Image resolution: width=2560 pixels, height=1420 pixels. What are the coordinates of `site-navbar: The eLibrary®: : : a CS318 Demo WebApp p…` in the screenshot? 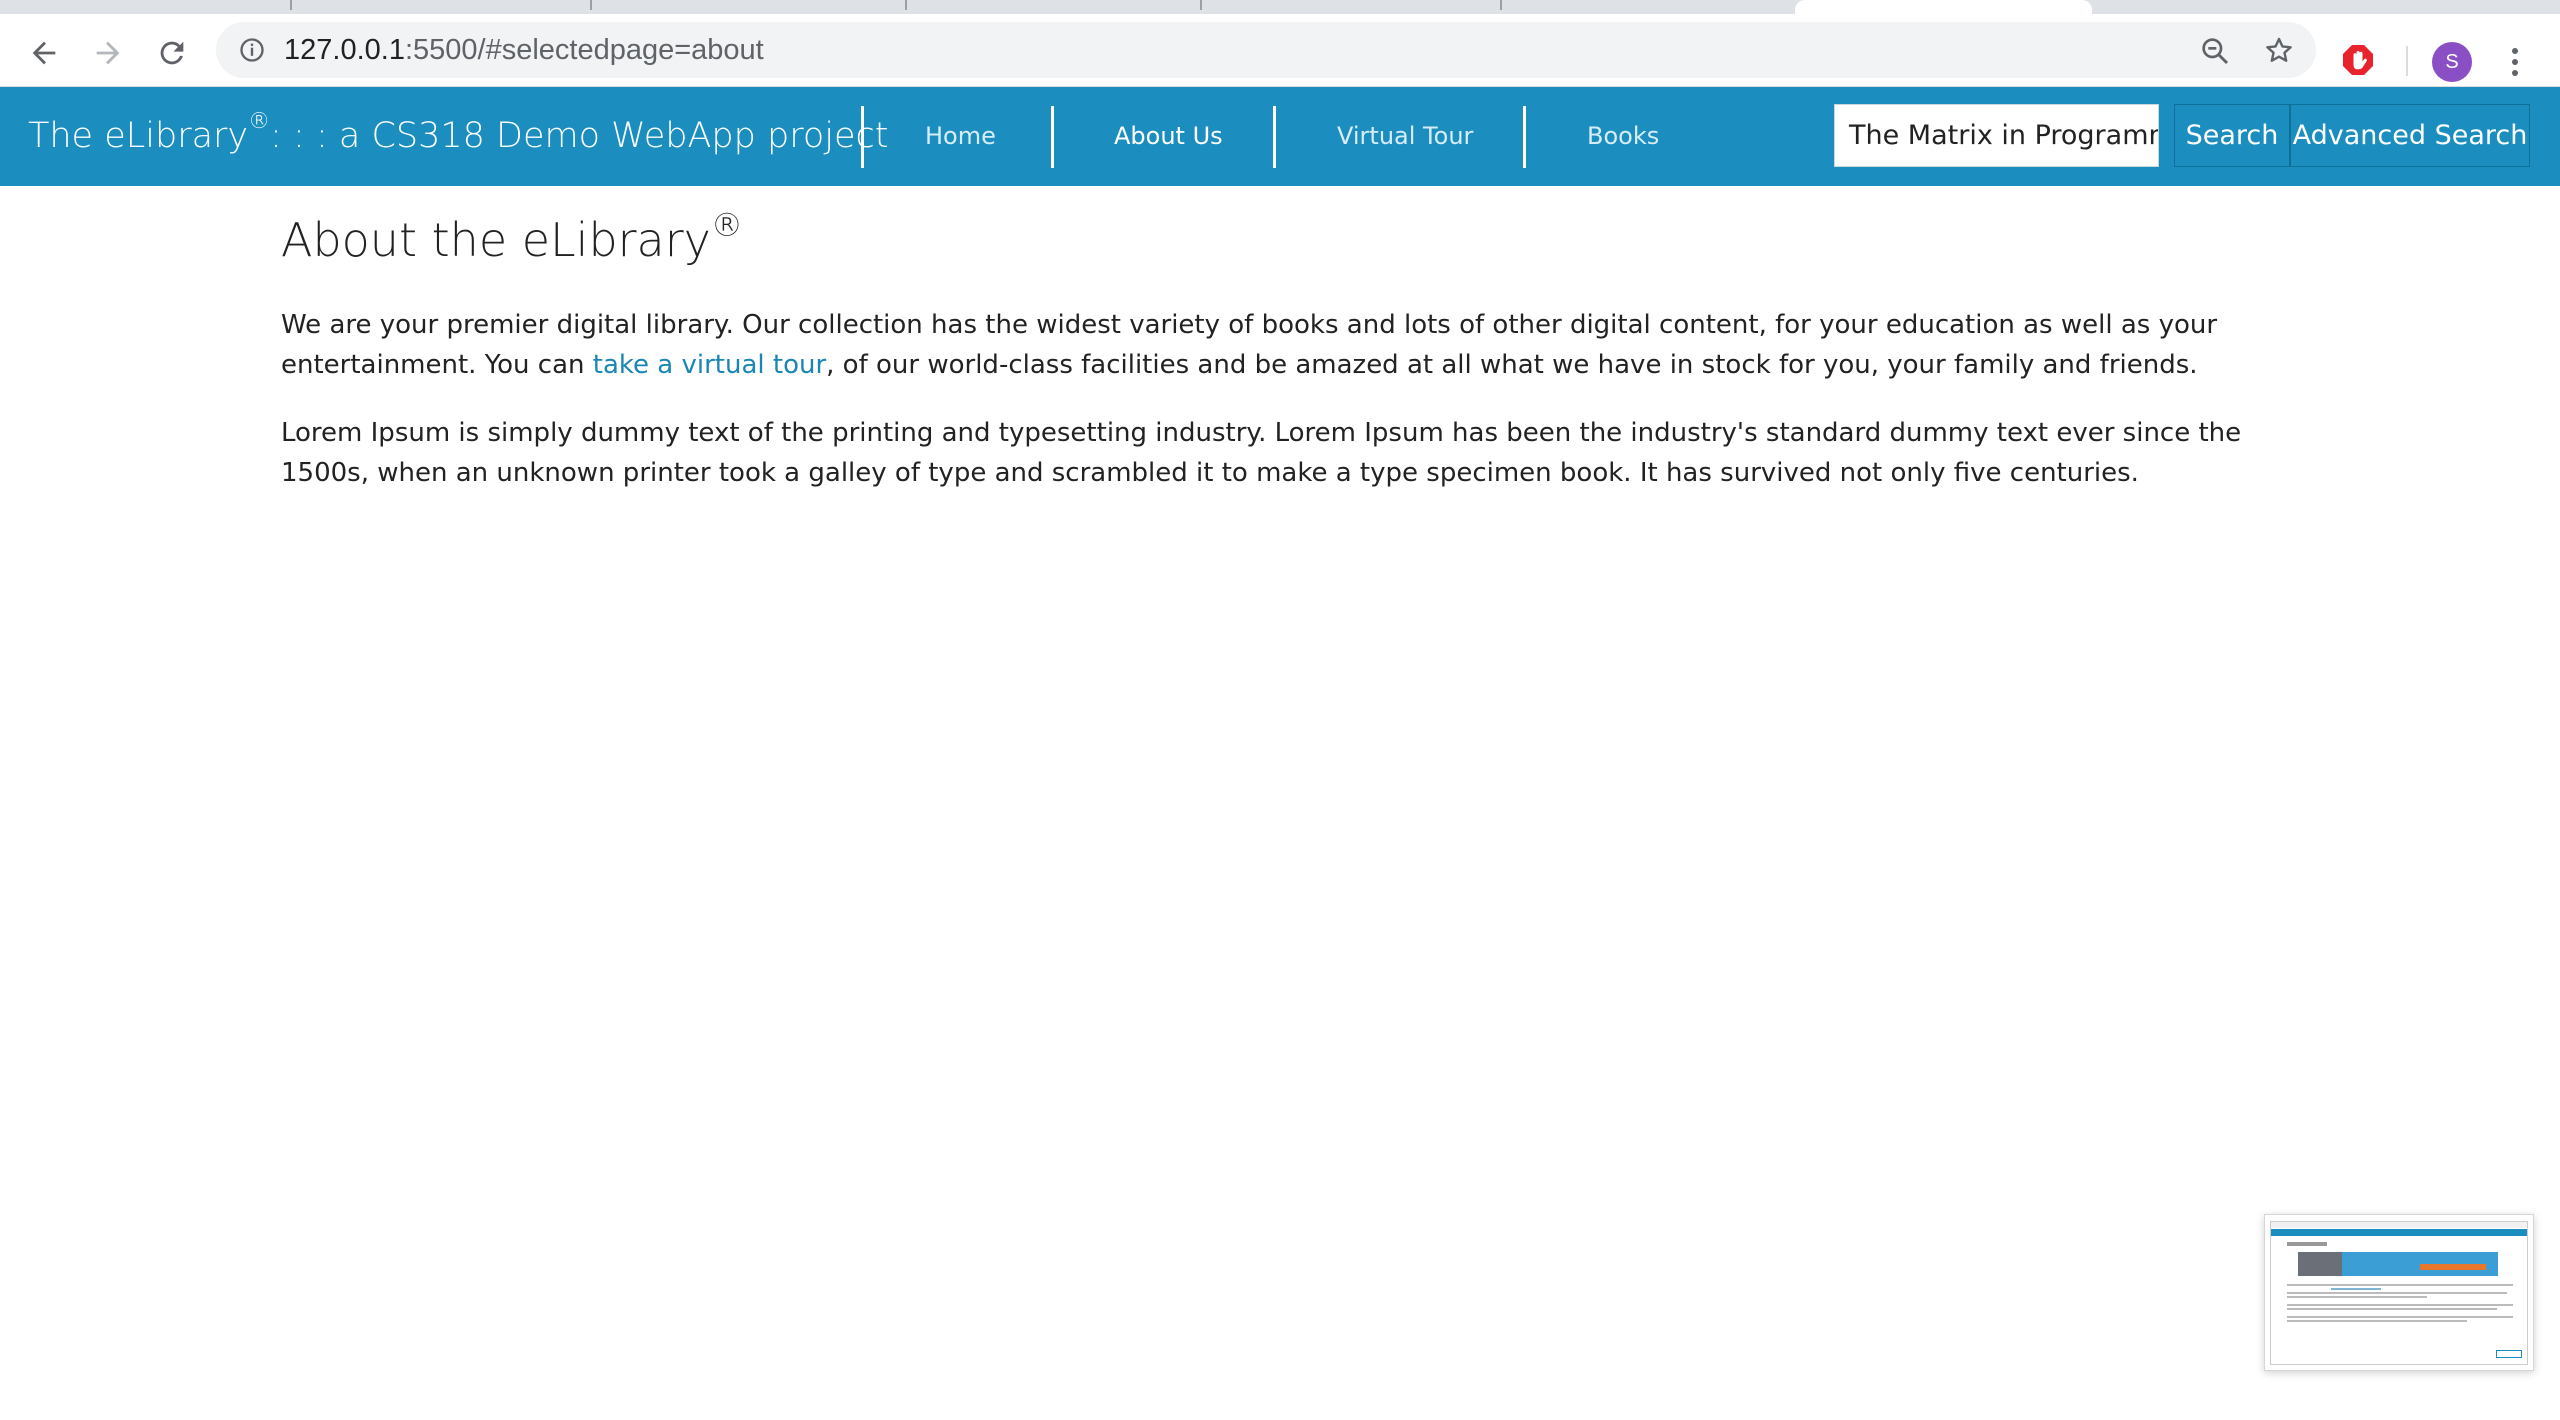 It's located at (1280, 136).